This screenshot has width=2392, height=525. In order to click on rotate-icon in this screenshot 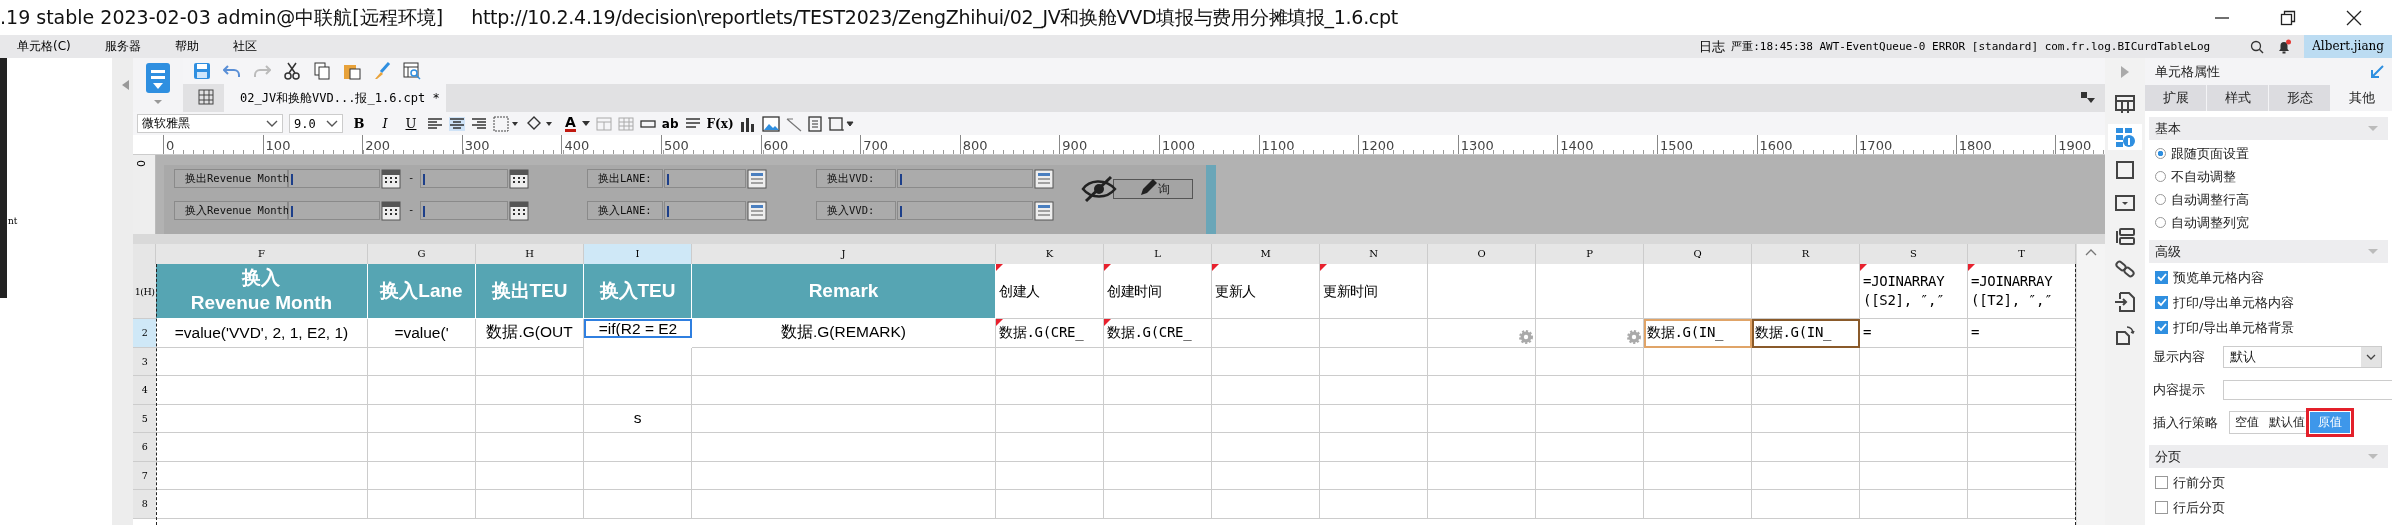, I will do `click(2125, 335)`.